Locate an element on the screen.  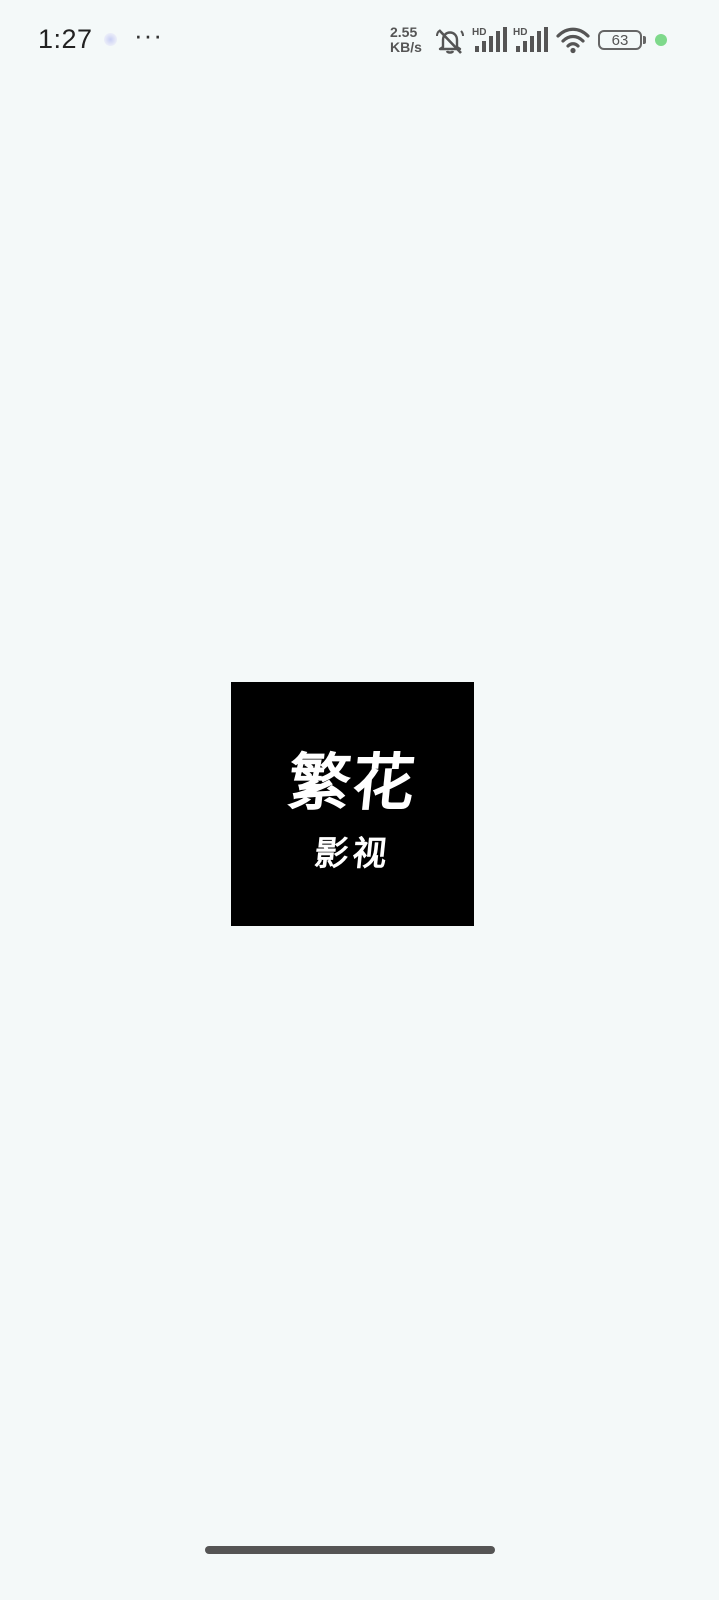
wifi-icon is located at coordinates (573, 40).